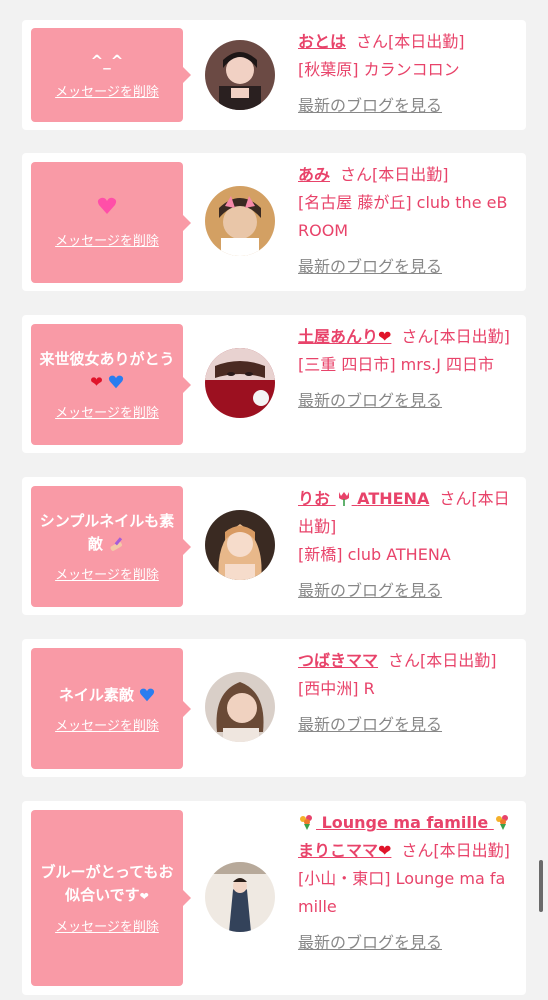 The height and width of the screenshot is (1000, 548). What do you see at coordinates (111, 75) in the screenshot?
I see `message-bubble: ^_^ メッセージを削除` at bounding box center [111, 75].